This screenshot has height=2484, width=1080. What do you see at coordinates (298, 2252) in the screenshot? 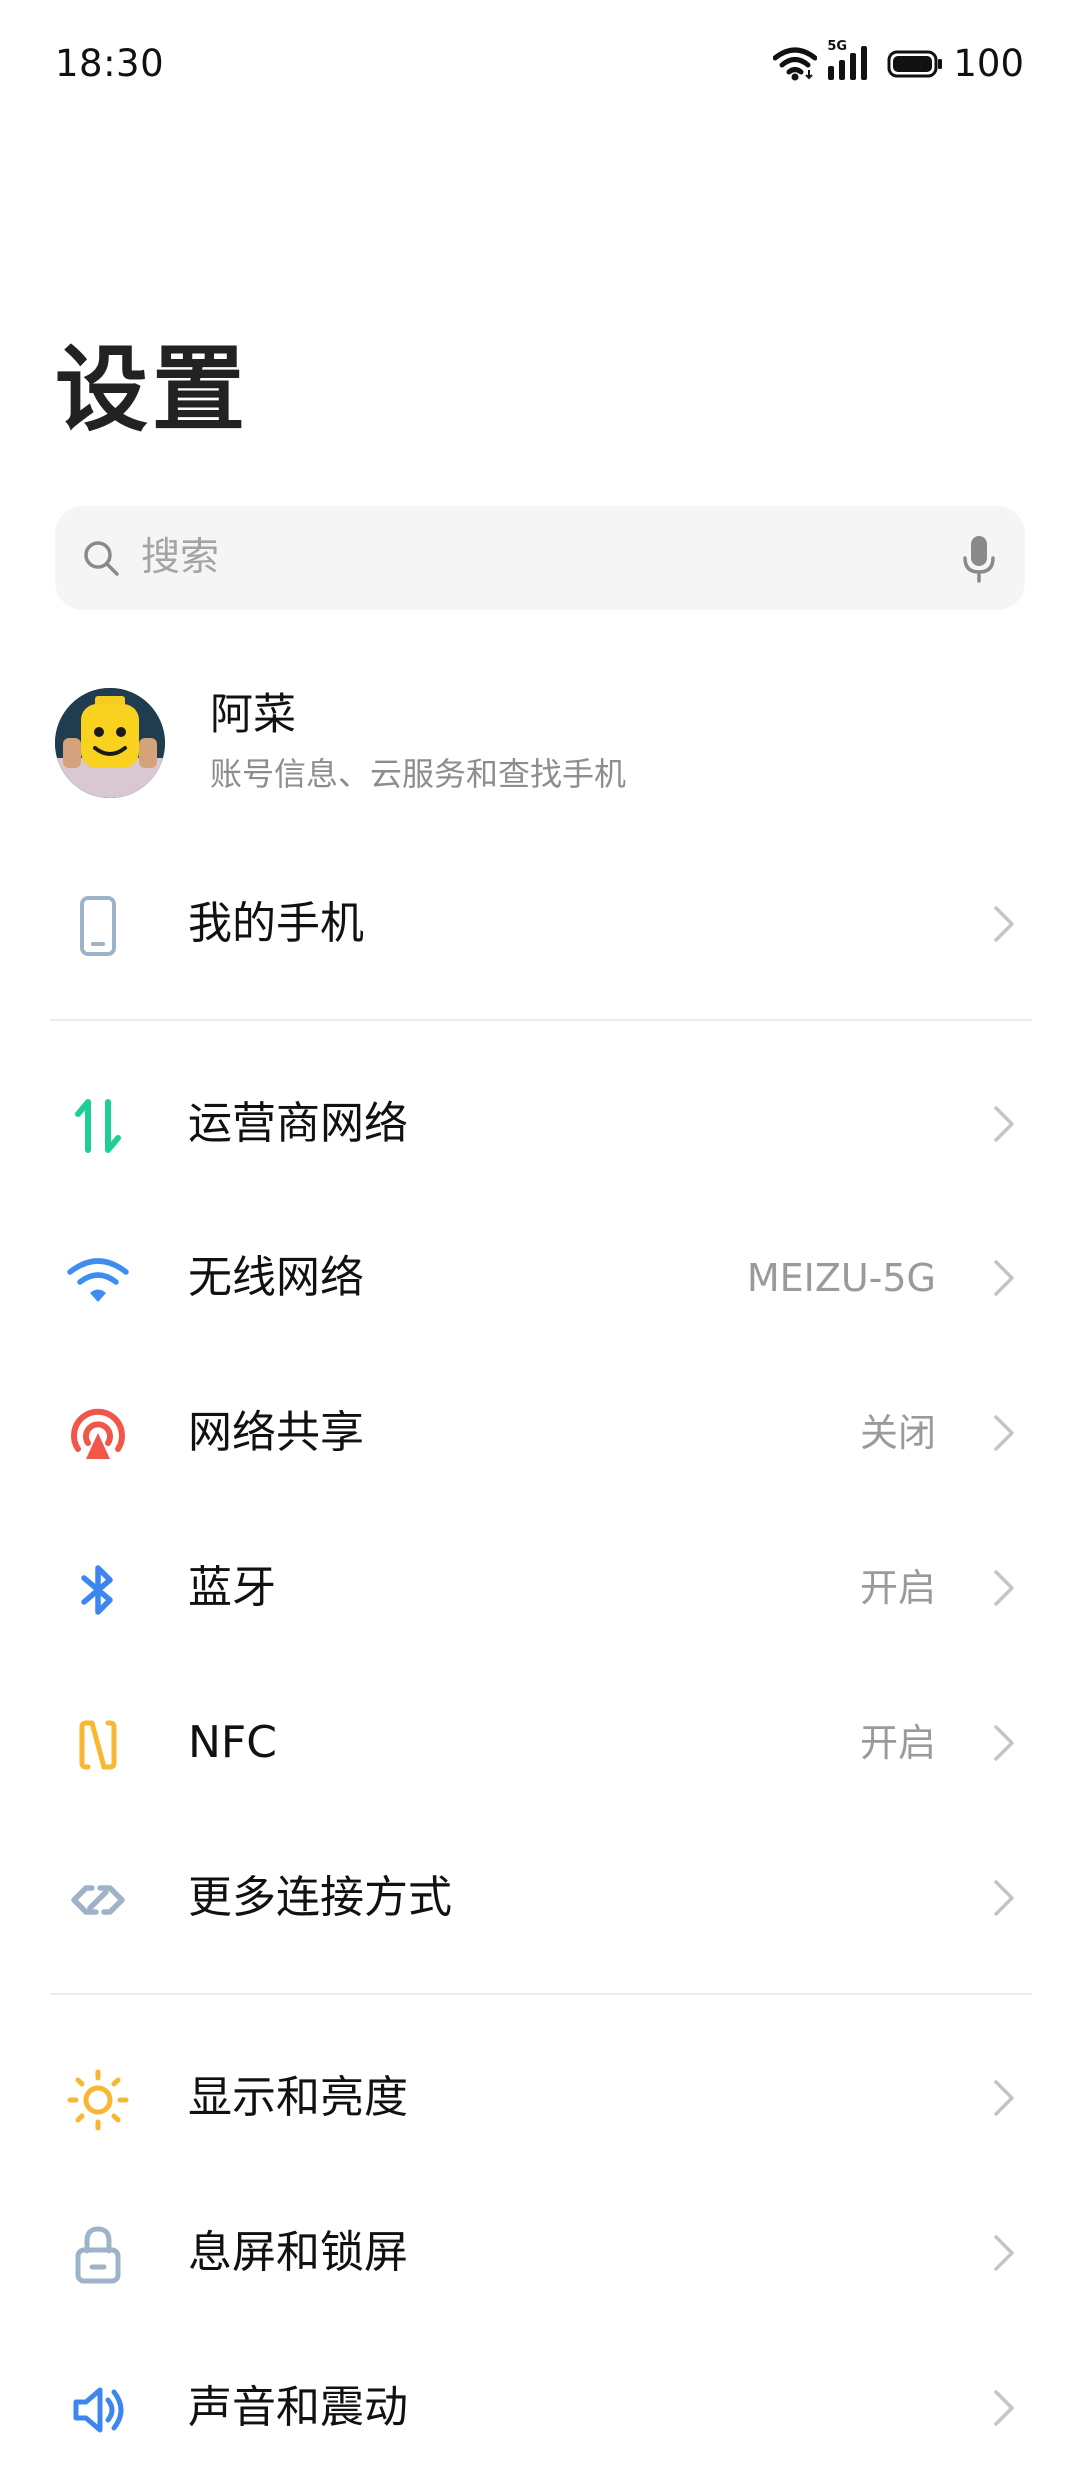
I see `row-label: 息屏和锁屏` at bounding box center [298, 2252].